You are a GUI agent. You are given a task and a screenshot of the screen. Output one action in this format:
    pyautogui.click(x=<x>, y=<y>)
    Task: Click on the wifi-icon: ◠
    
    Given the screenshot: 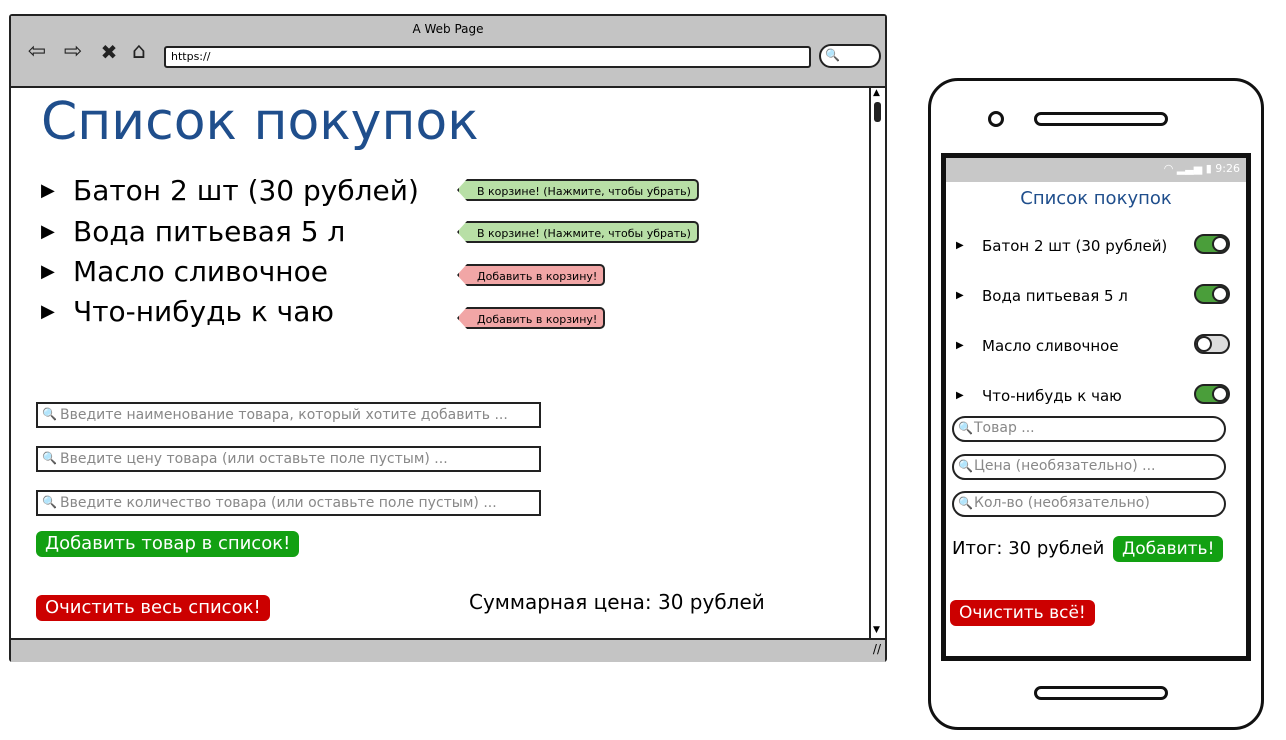 What is the action you would take?
    pyautogui.click(x=1168, y=168)
    